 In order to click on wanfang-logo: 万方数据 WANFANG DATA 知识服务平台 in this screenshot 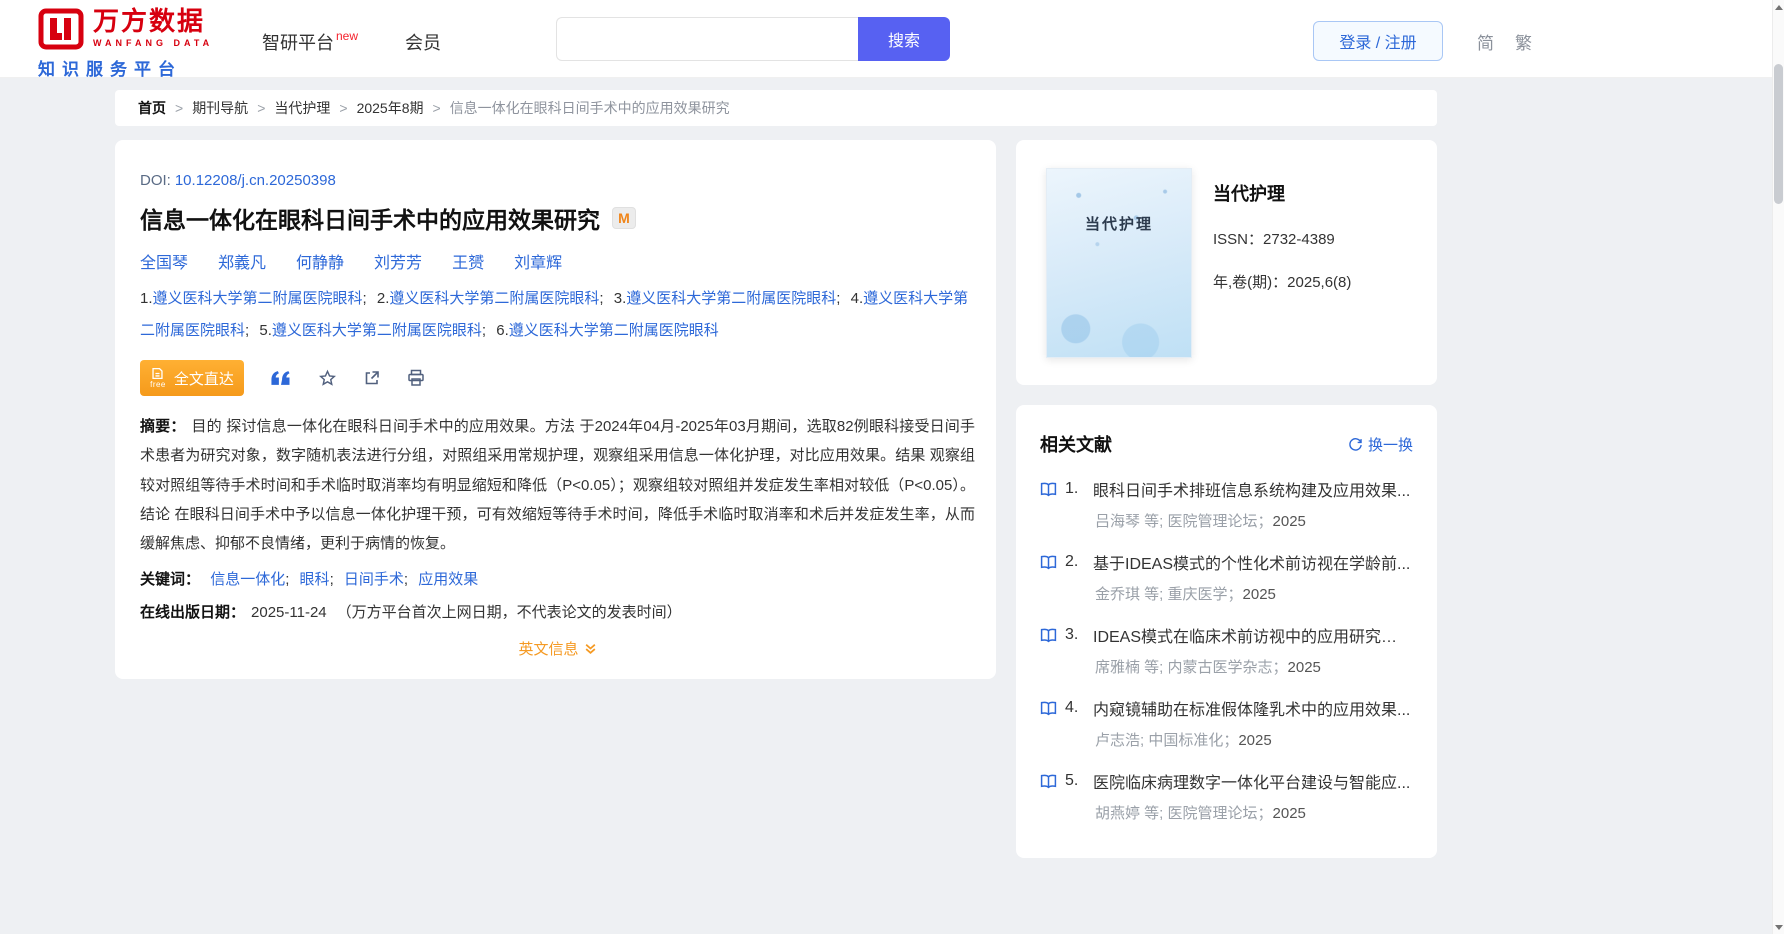, I will do `click(125, 43)`.